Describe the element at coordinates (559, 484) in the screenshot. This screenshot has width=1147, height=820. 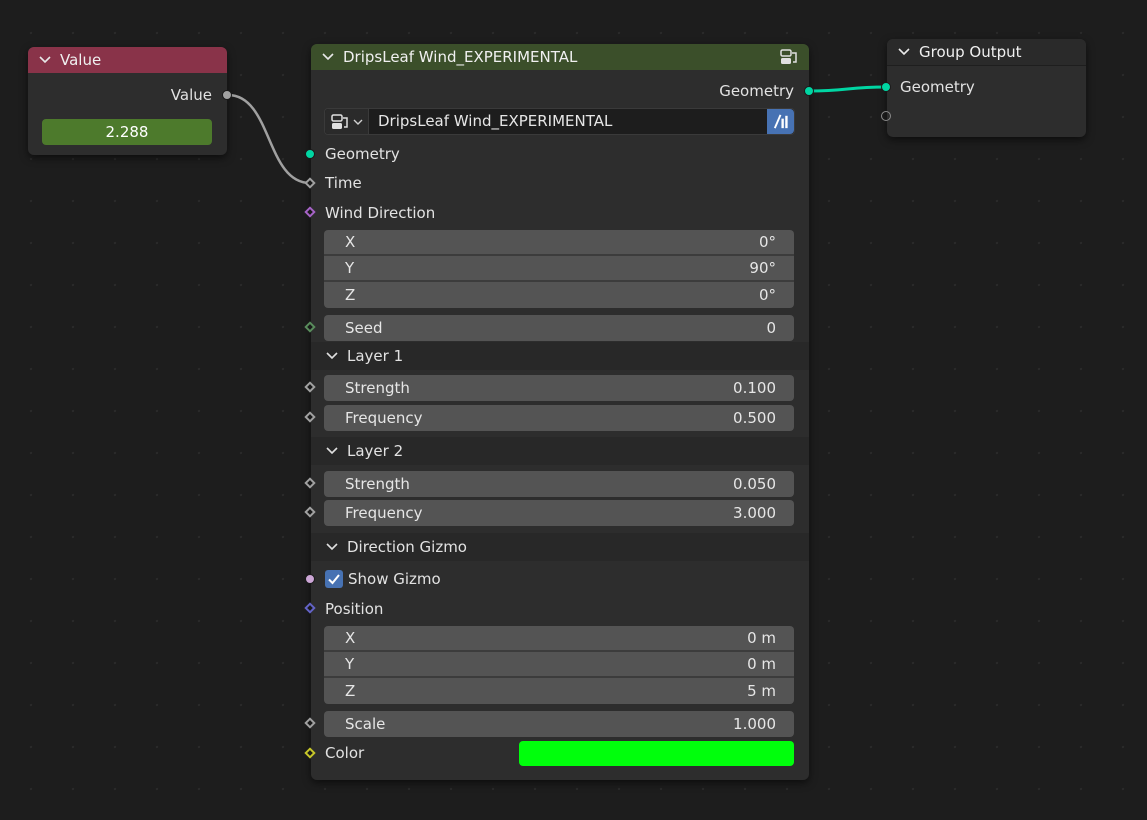
I see `layer2-strength-field: Strength 0.050` at that location.